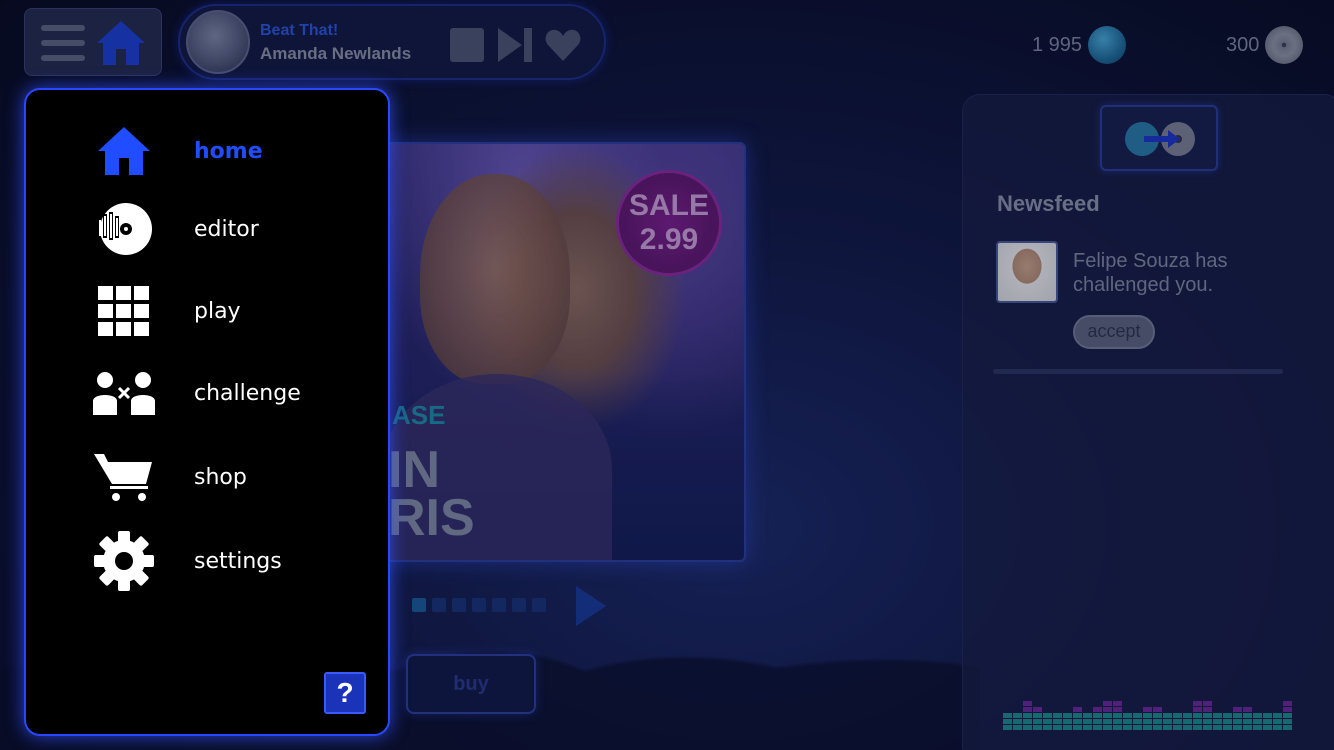  I want to click on skip-next-icon, so click(515, 45).